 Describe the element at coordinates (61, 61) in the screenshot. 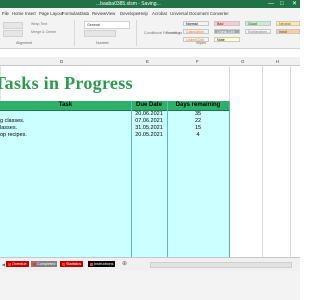

I see `column-header-d: D` at that location.